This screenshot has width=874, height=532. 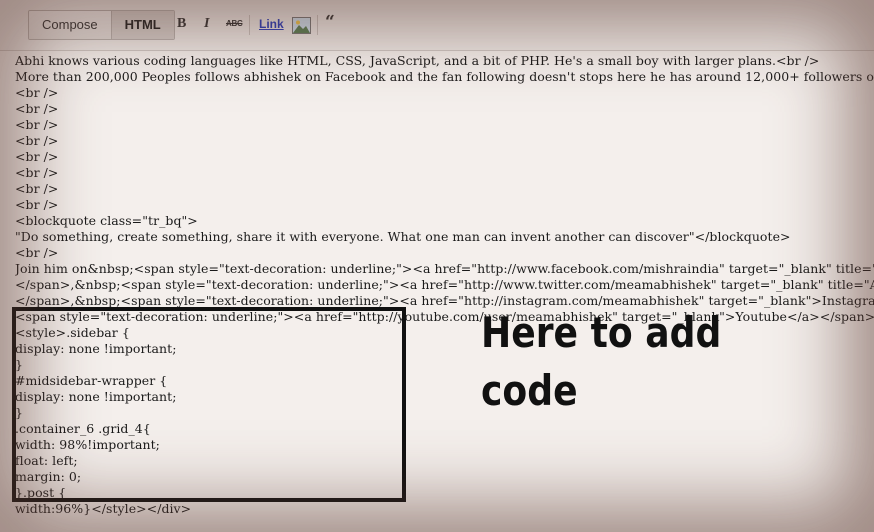 I want to click on strikethrough-button: ABC, so click(x=234, y=24).